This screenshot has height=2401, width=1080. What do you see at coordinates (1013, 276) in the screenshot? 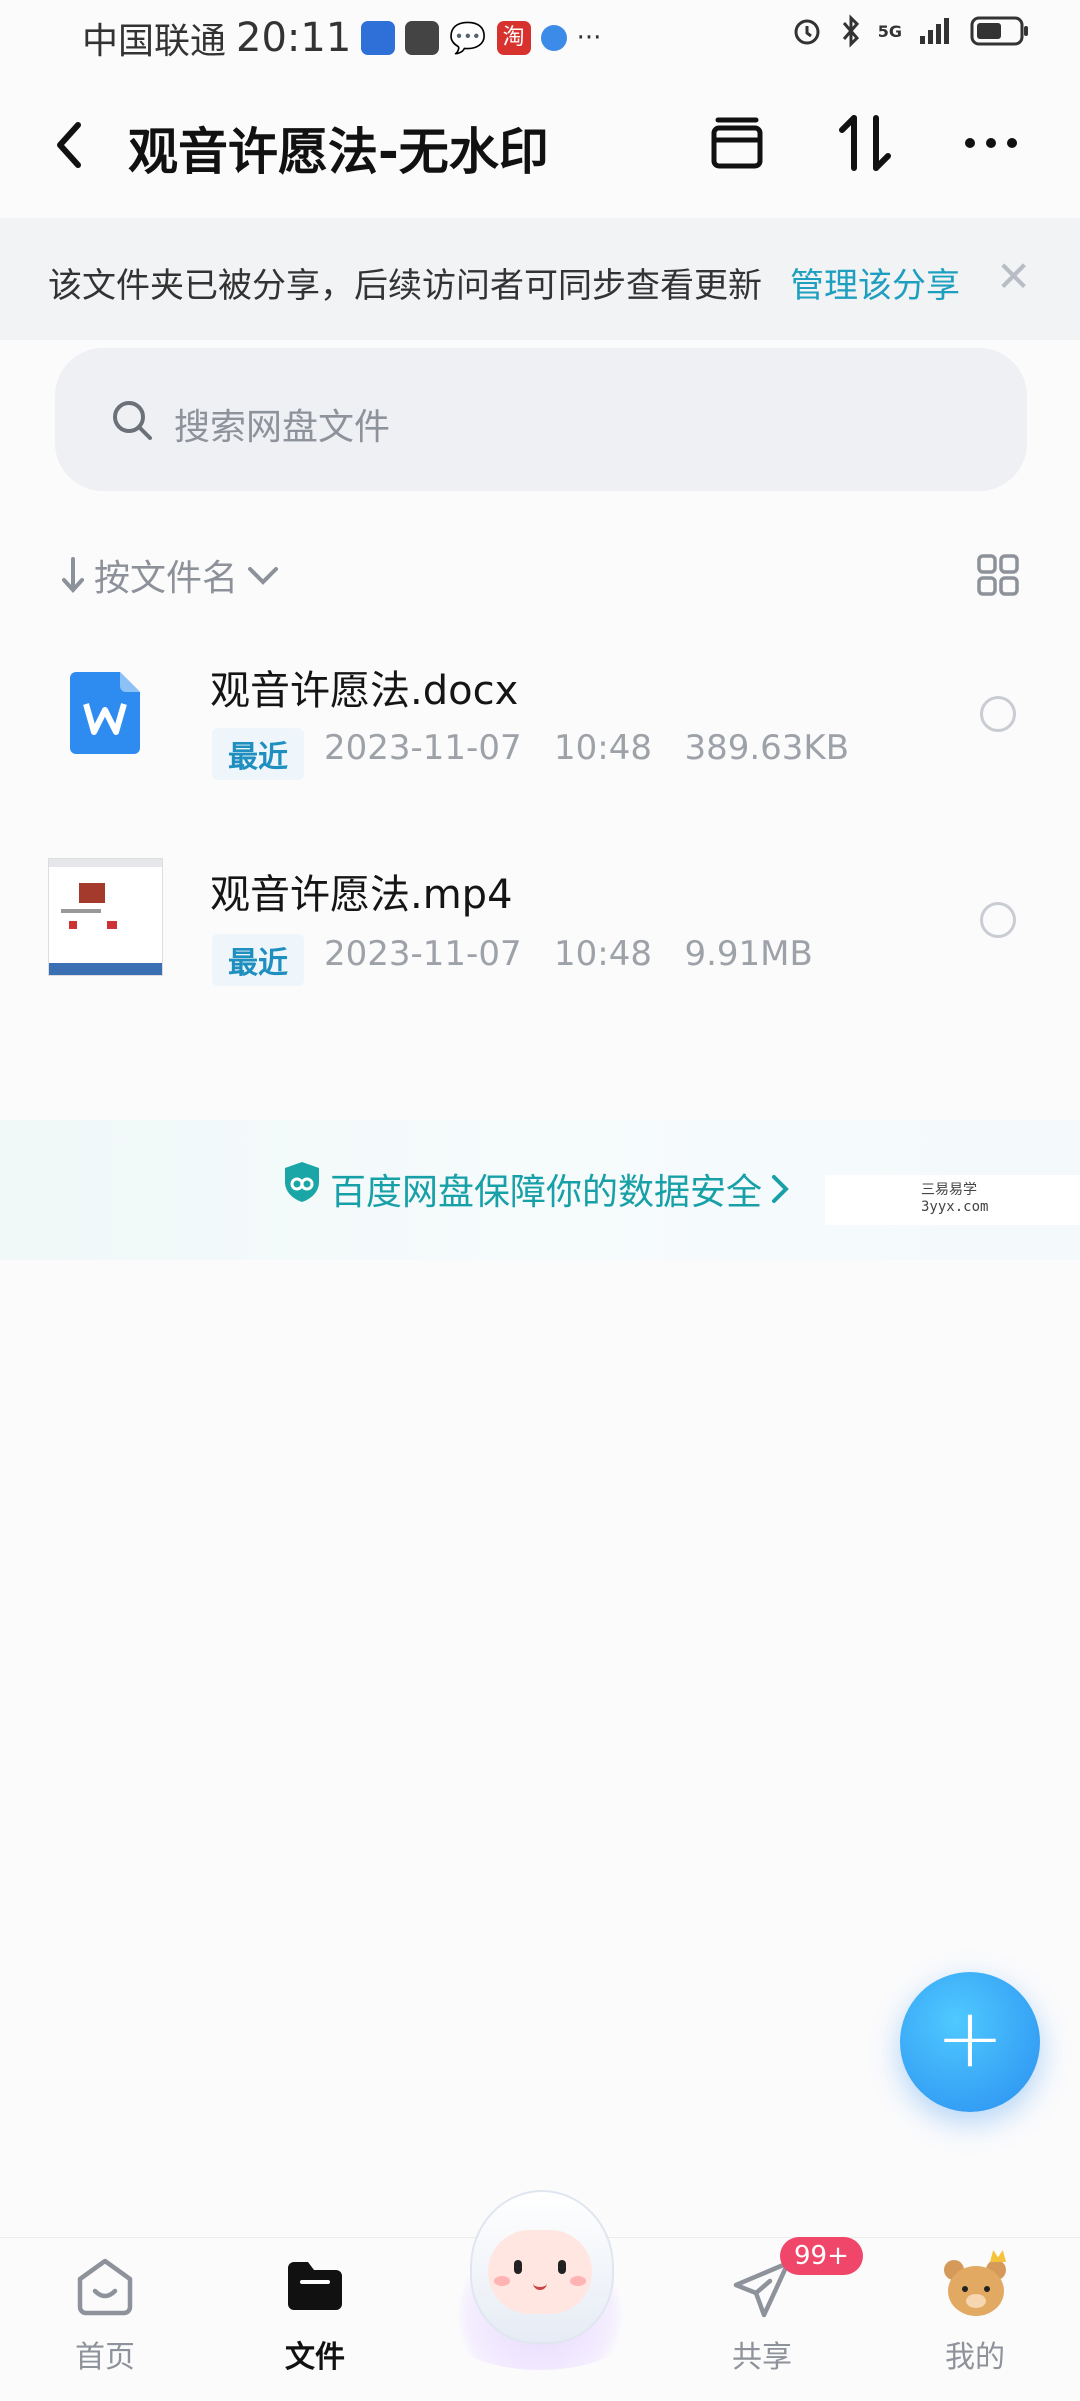
I see `close-icon: ✕` at bounding box center [1013, 276].